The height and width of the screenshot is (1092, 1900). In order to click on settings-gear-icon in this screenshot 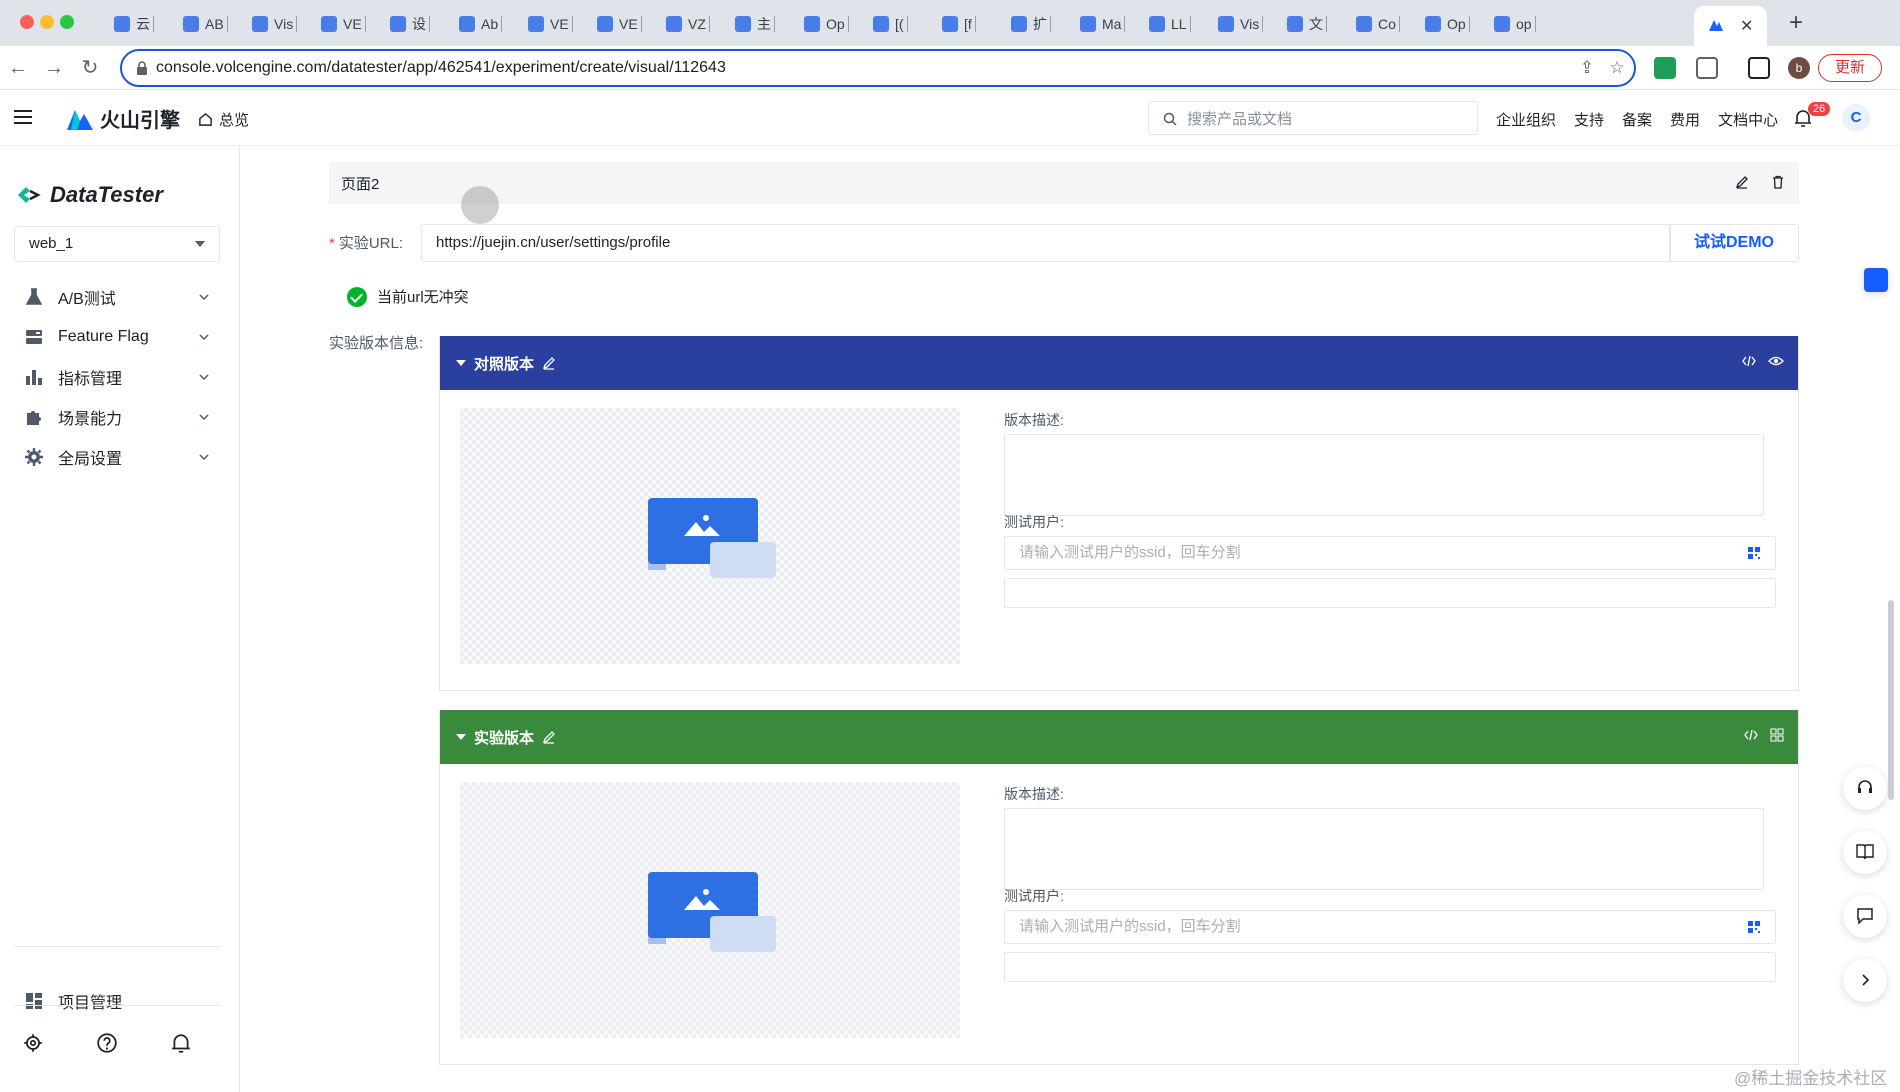, I will do `click(33, 1043)`.